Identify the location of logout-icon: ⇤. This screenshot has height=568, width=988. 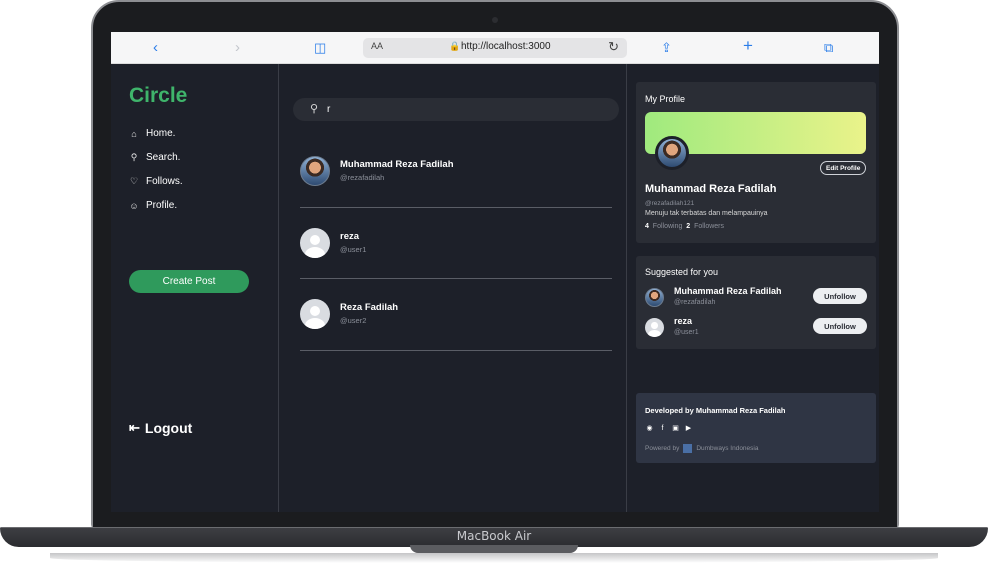
(134, 427).